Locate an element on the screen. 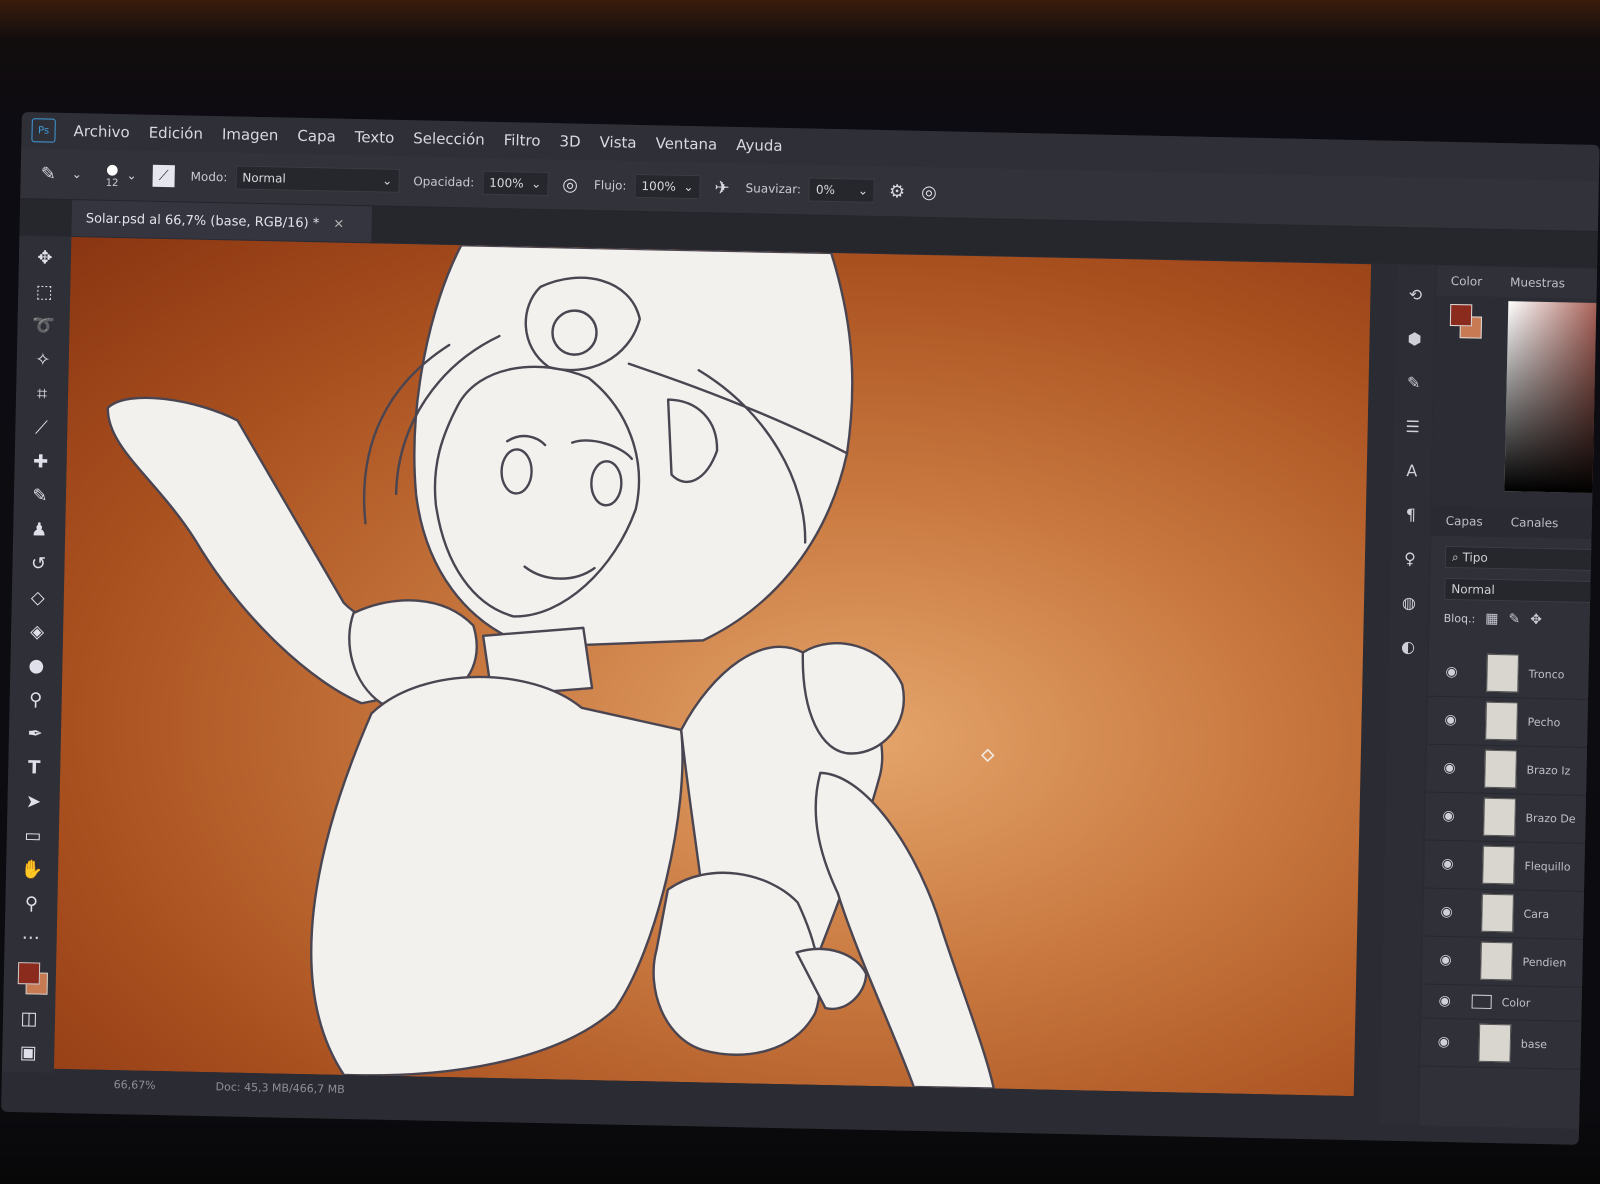  brush-presets-icon: ✎ is located at coordinates (1413, 382).